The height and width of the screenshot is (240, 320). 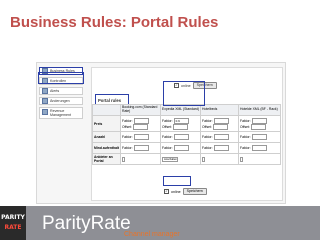 What do you see at coordinates (184, 93) in the screenshot?
I see `highlight-expedia-column` at bounding box center [184, 93].